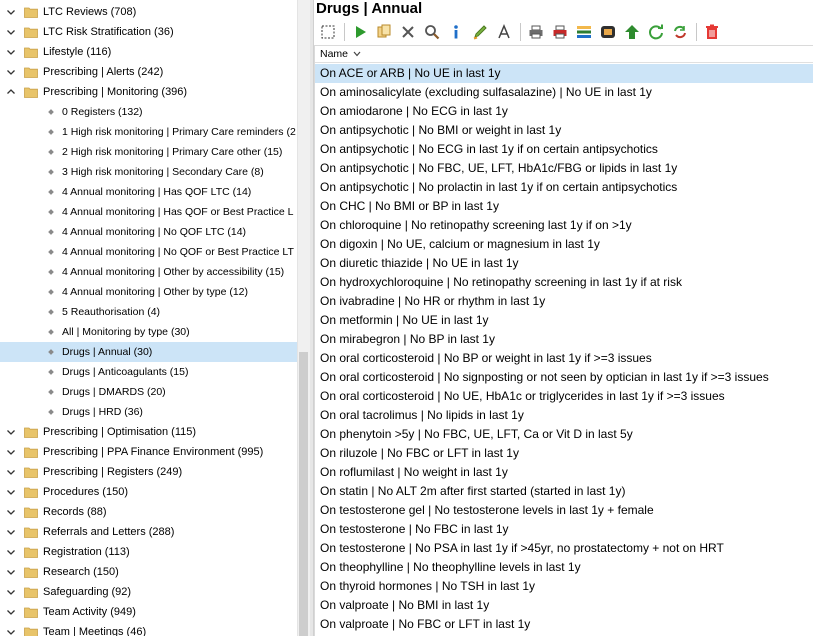  Describe the element at coordinates (148, 12) in the screenshot. I see `tree-folder-item: LTC Reviews (708)` at that location.